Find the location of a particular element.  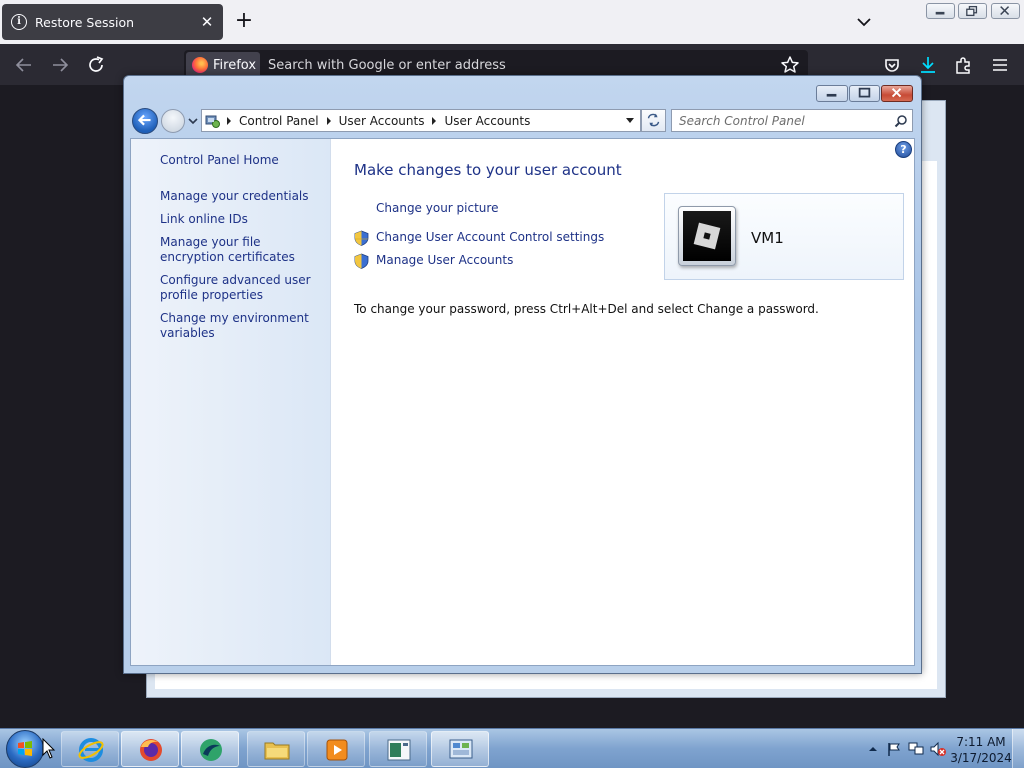

chevron-down-icon is located at coordinates (864, 22).